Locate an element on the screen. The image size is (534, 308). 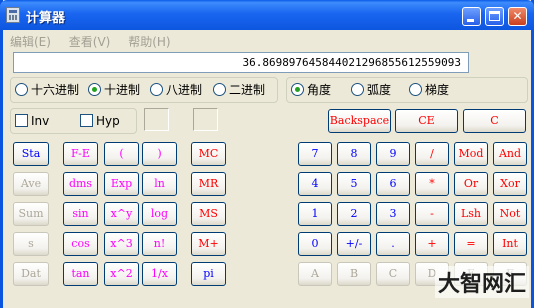
factorial-button: n! is located at coordinates (159, 244).